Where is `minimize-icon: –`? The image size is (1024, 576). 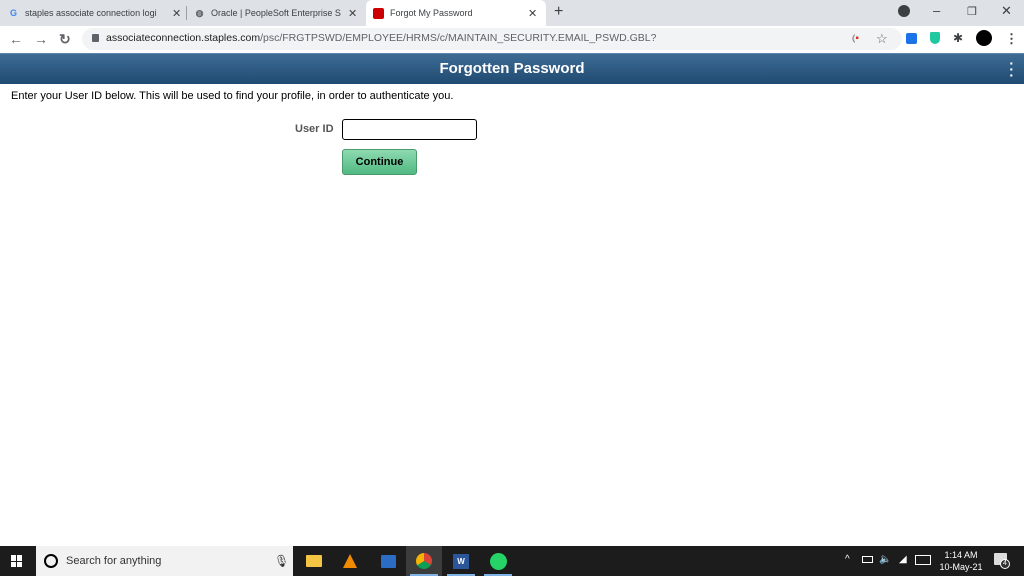
minimize-icon: – is located at coordinates (936, 10).